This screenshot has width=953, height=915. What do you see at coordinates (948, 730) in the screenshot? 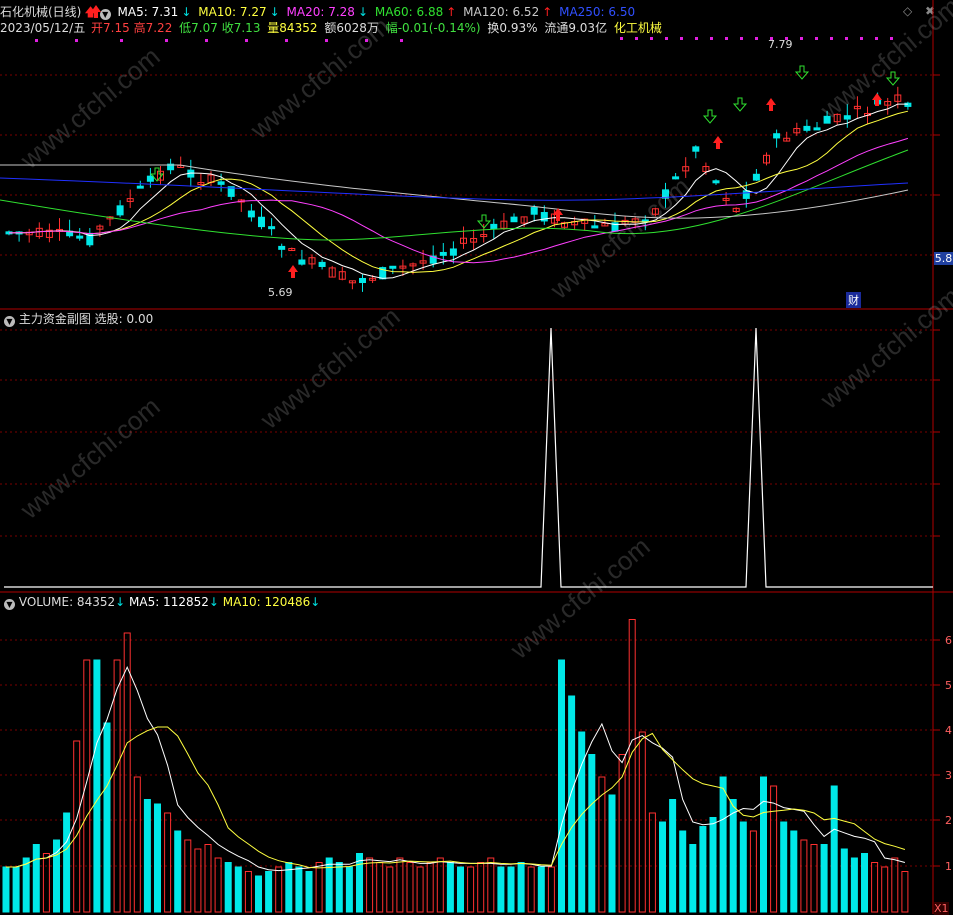
I see `volume-axis-tick: 4` at bounding box center [948, 730].